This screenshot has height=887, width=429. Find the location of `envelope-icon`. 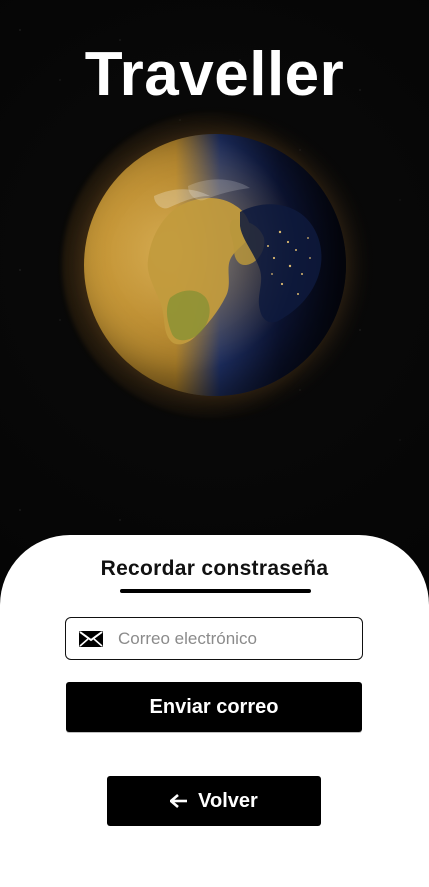

envelope-icon is located at coordinates (91, 639).